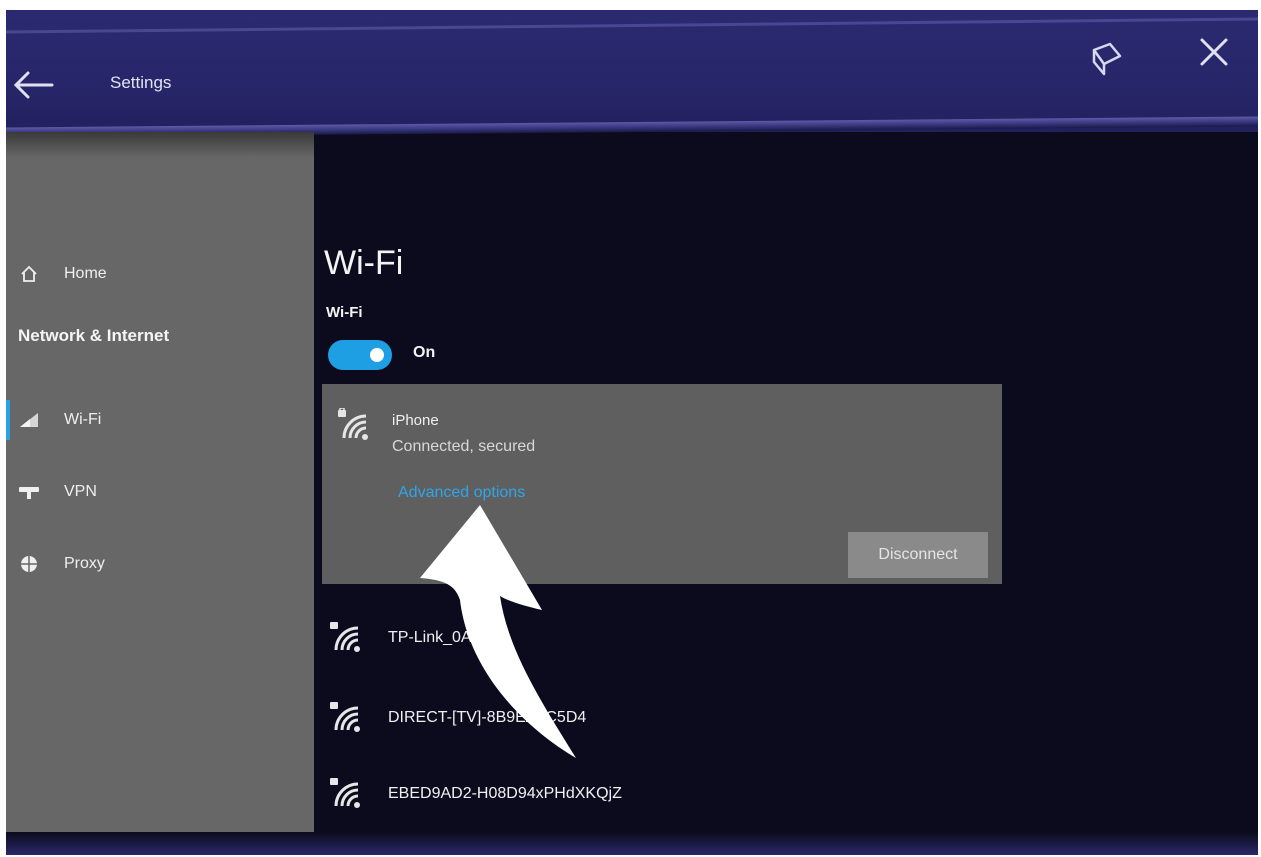 The image size is (1261, 857). What do you see at coordinates (29, 274) in the screenshot?
I see `home-icon` at bounding box center [29, 274].